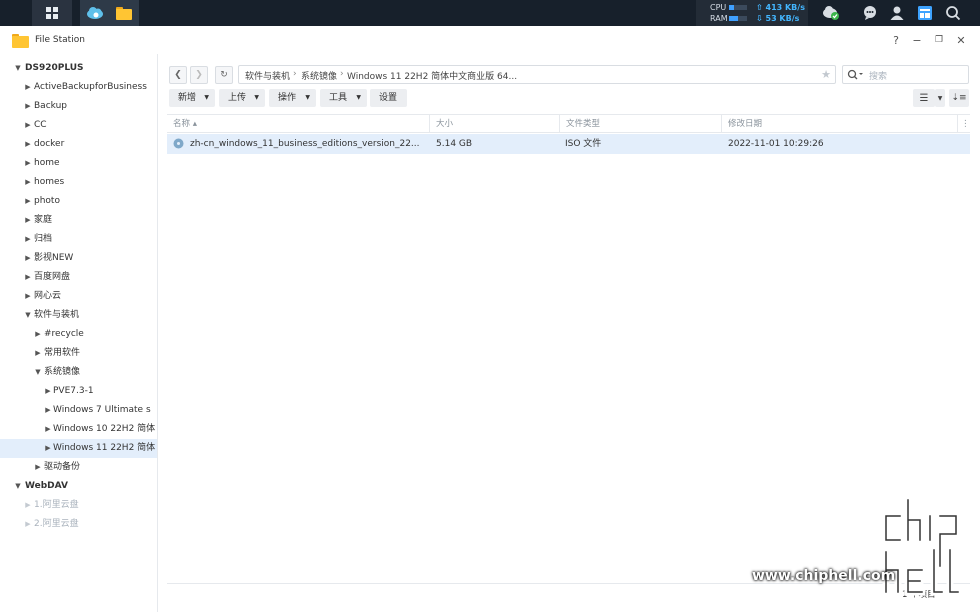  I want to click on search-button, so click(953, 13).